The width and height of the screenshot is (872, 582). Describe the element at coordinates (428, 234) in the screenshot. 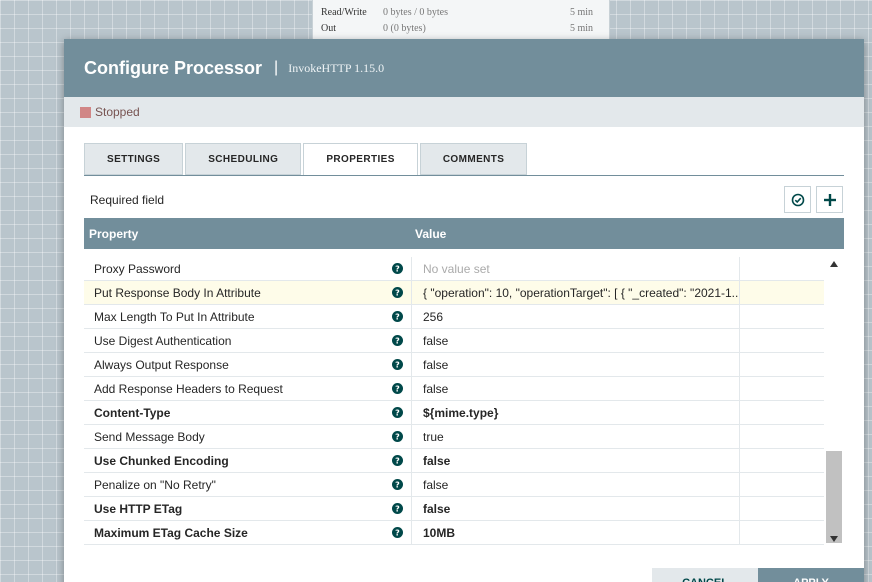

I see `column-header-value: Value` at that location.